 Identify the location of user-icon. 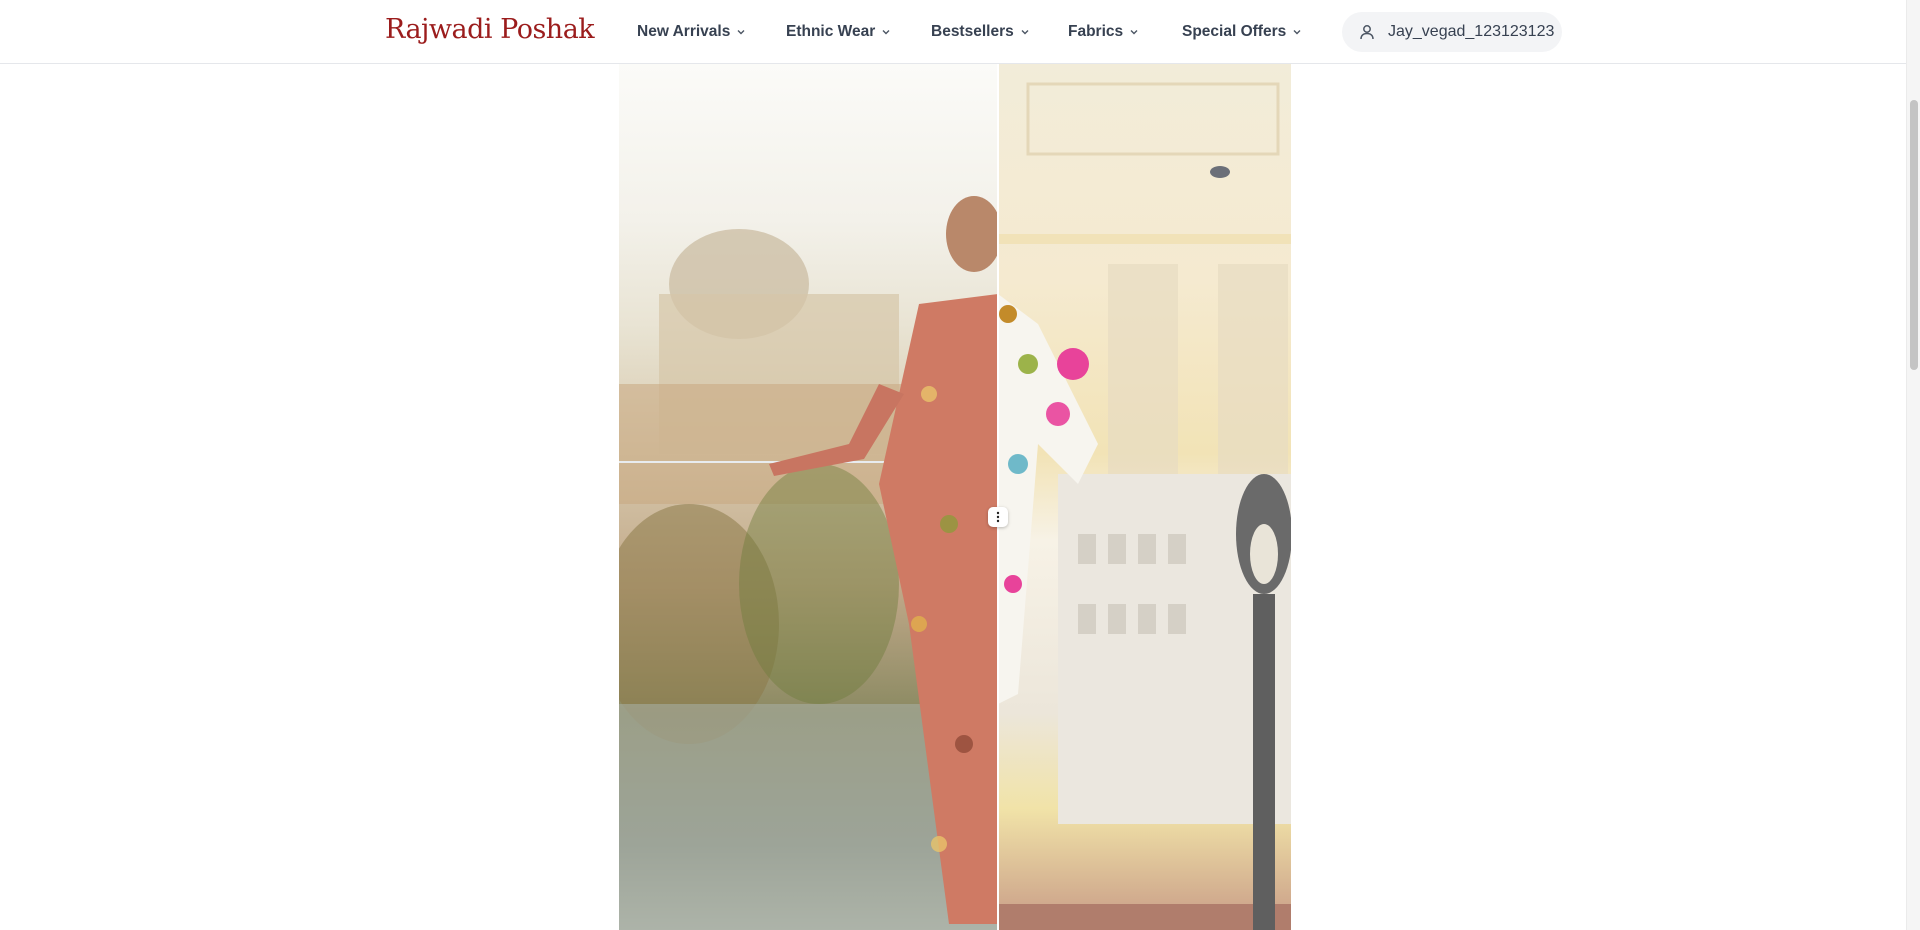
(1367, 32).